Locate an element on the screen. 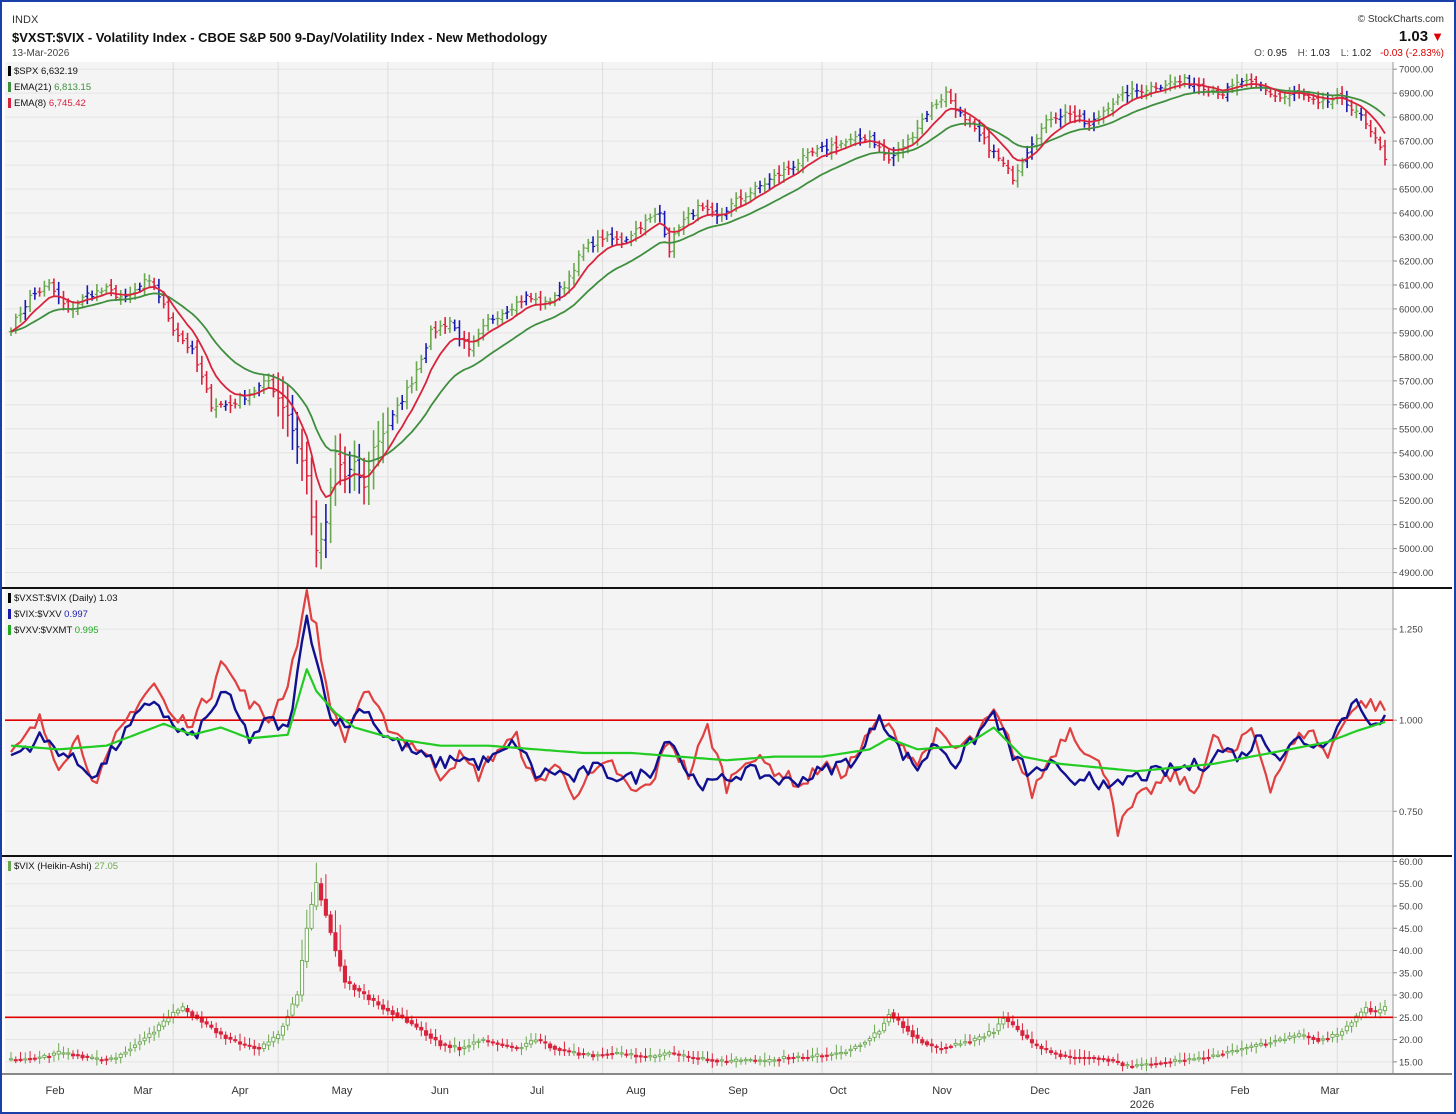 This screenshot has width=1456, height=1114. x-axis-month-label: Nov is located at coordinates (942, 1091).